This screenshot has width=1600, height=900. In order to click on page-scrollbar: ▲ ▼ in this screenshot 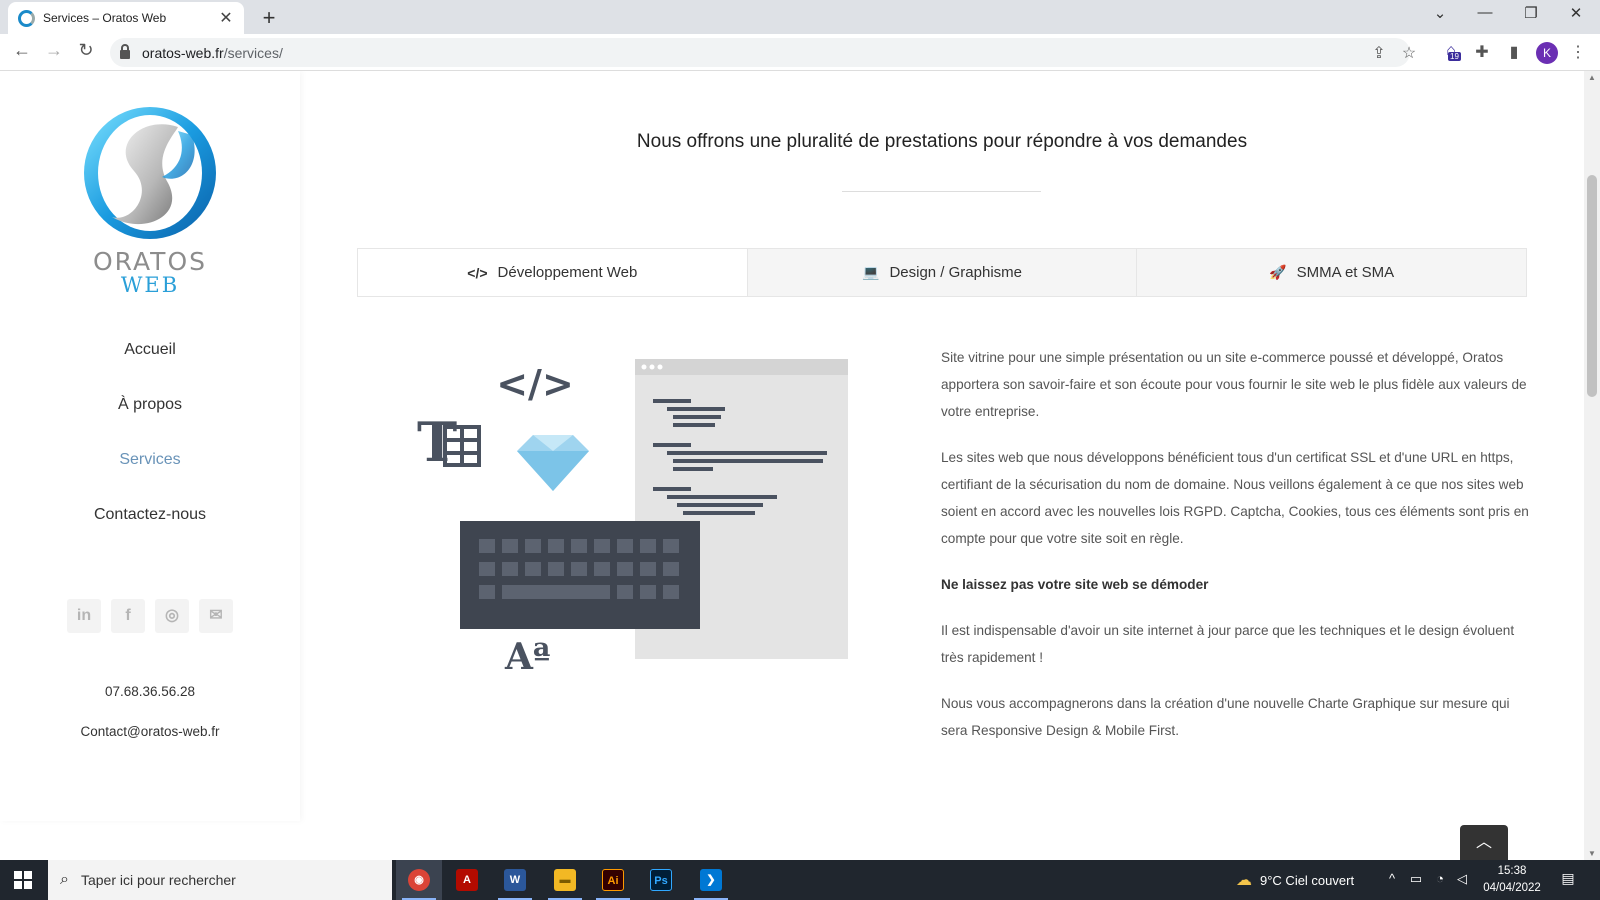, I will do `click(1592, 465)`.